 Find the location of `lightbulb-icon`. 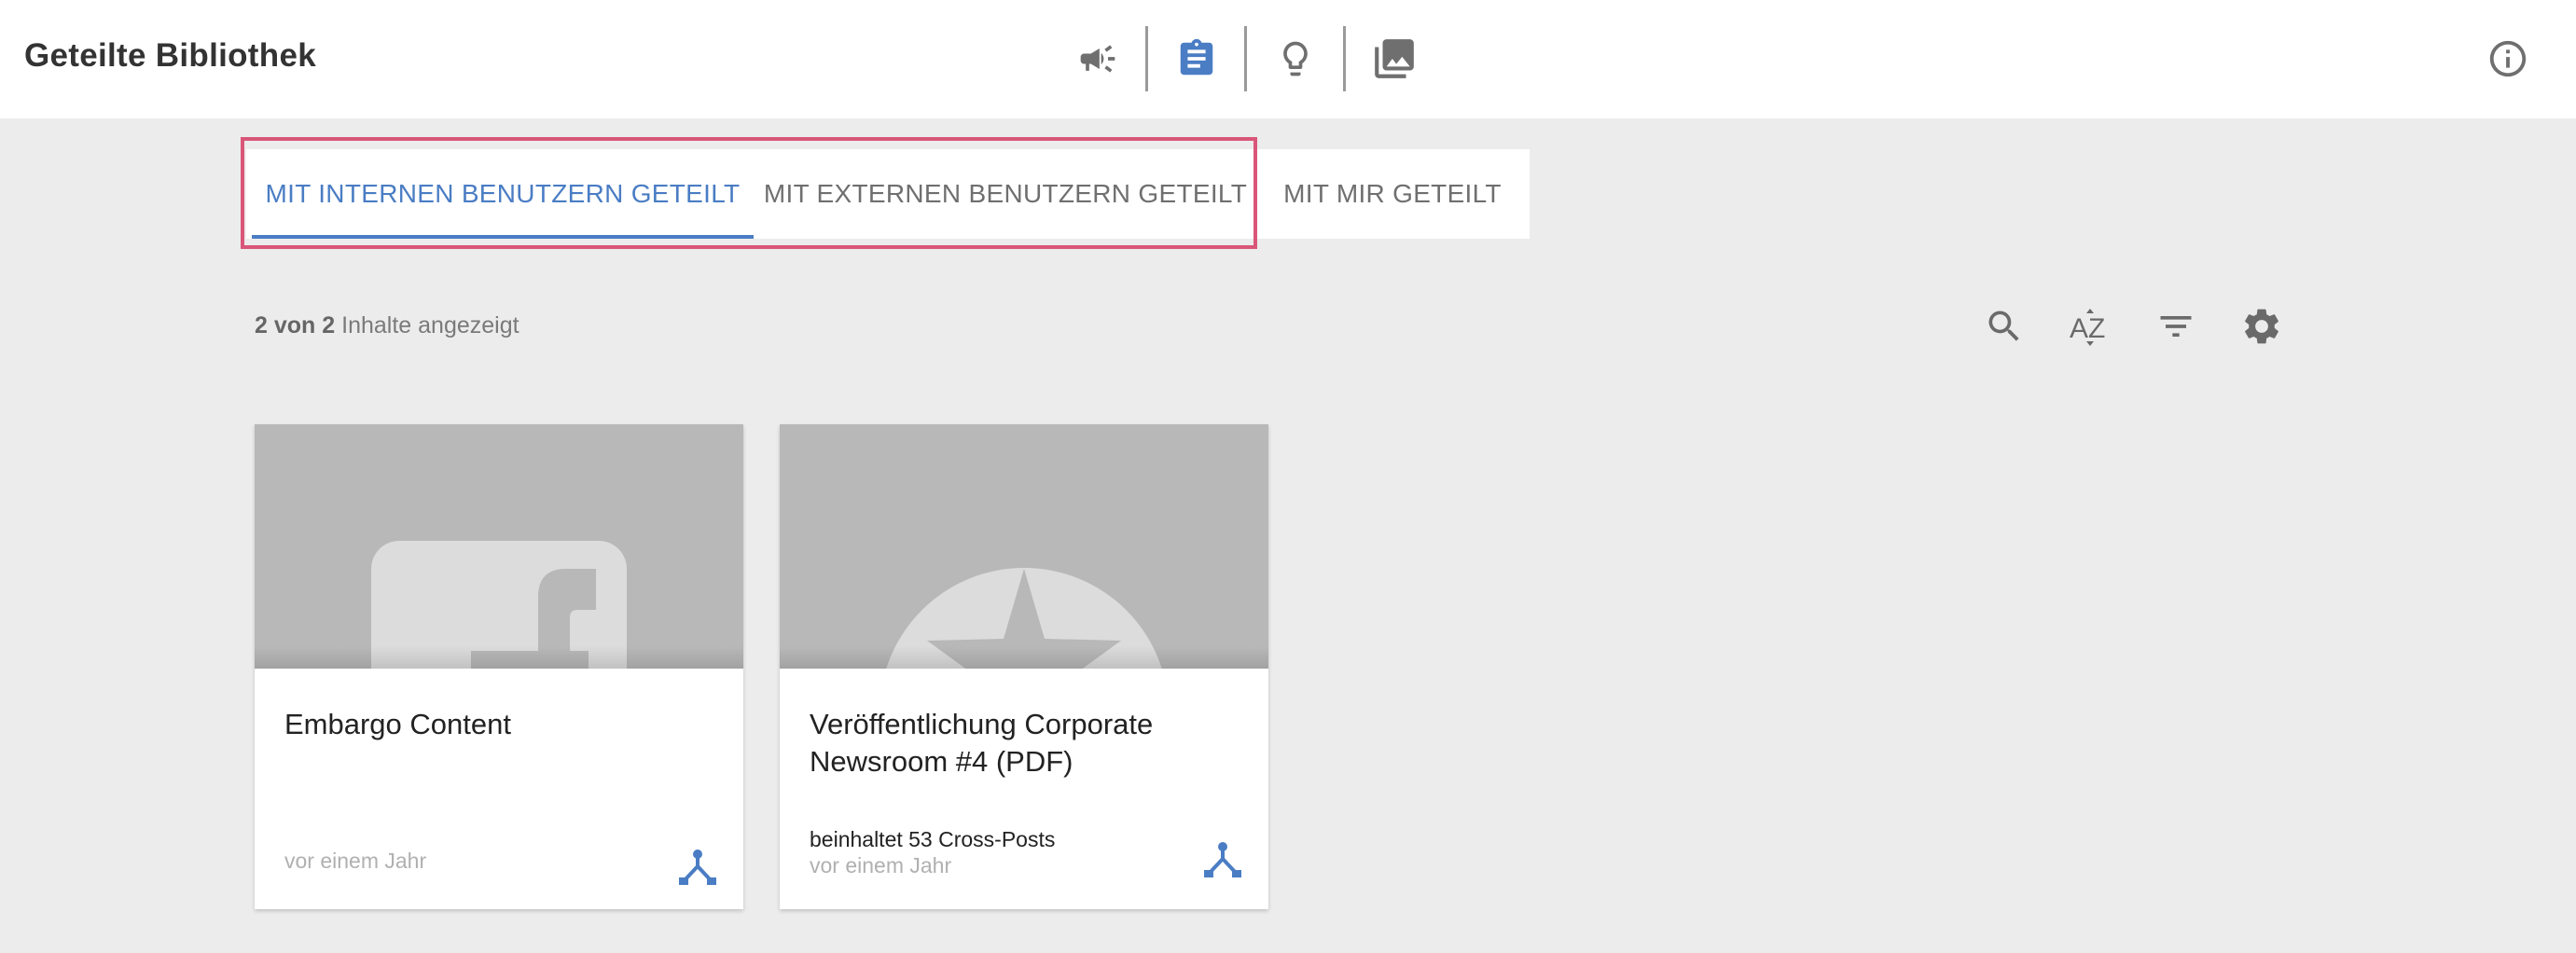

lightbulb-icon is located at coordinates (1295, 58).